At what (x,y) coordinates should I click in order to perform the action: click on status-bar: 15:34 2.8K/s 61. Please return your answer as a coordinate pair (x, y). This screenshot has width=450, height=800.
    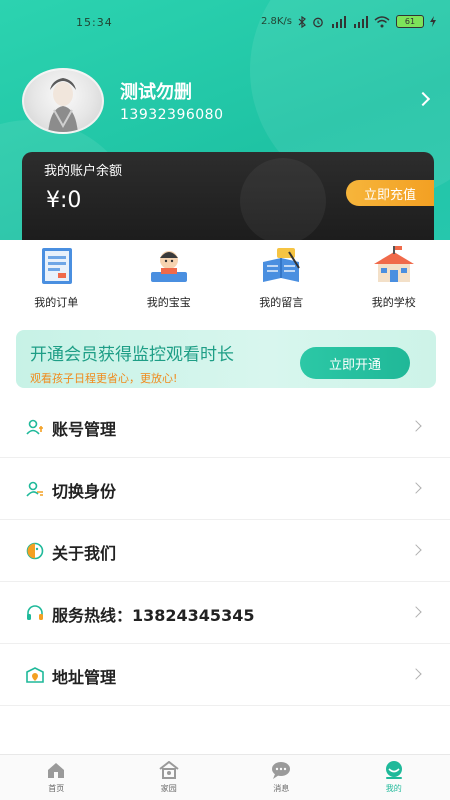
    Looking at the image, I should click on (225, 24).